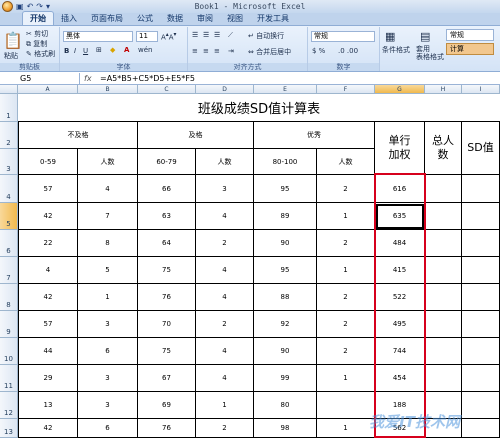 This screenshot has width=500, height=438. I want to click on cell-h4, so click(443, 189).